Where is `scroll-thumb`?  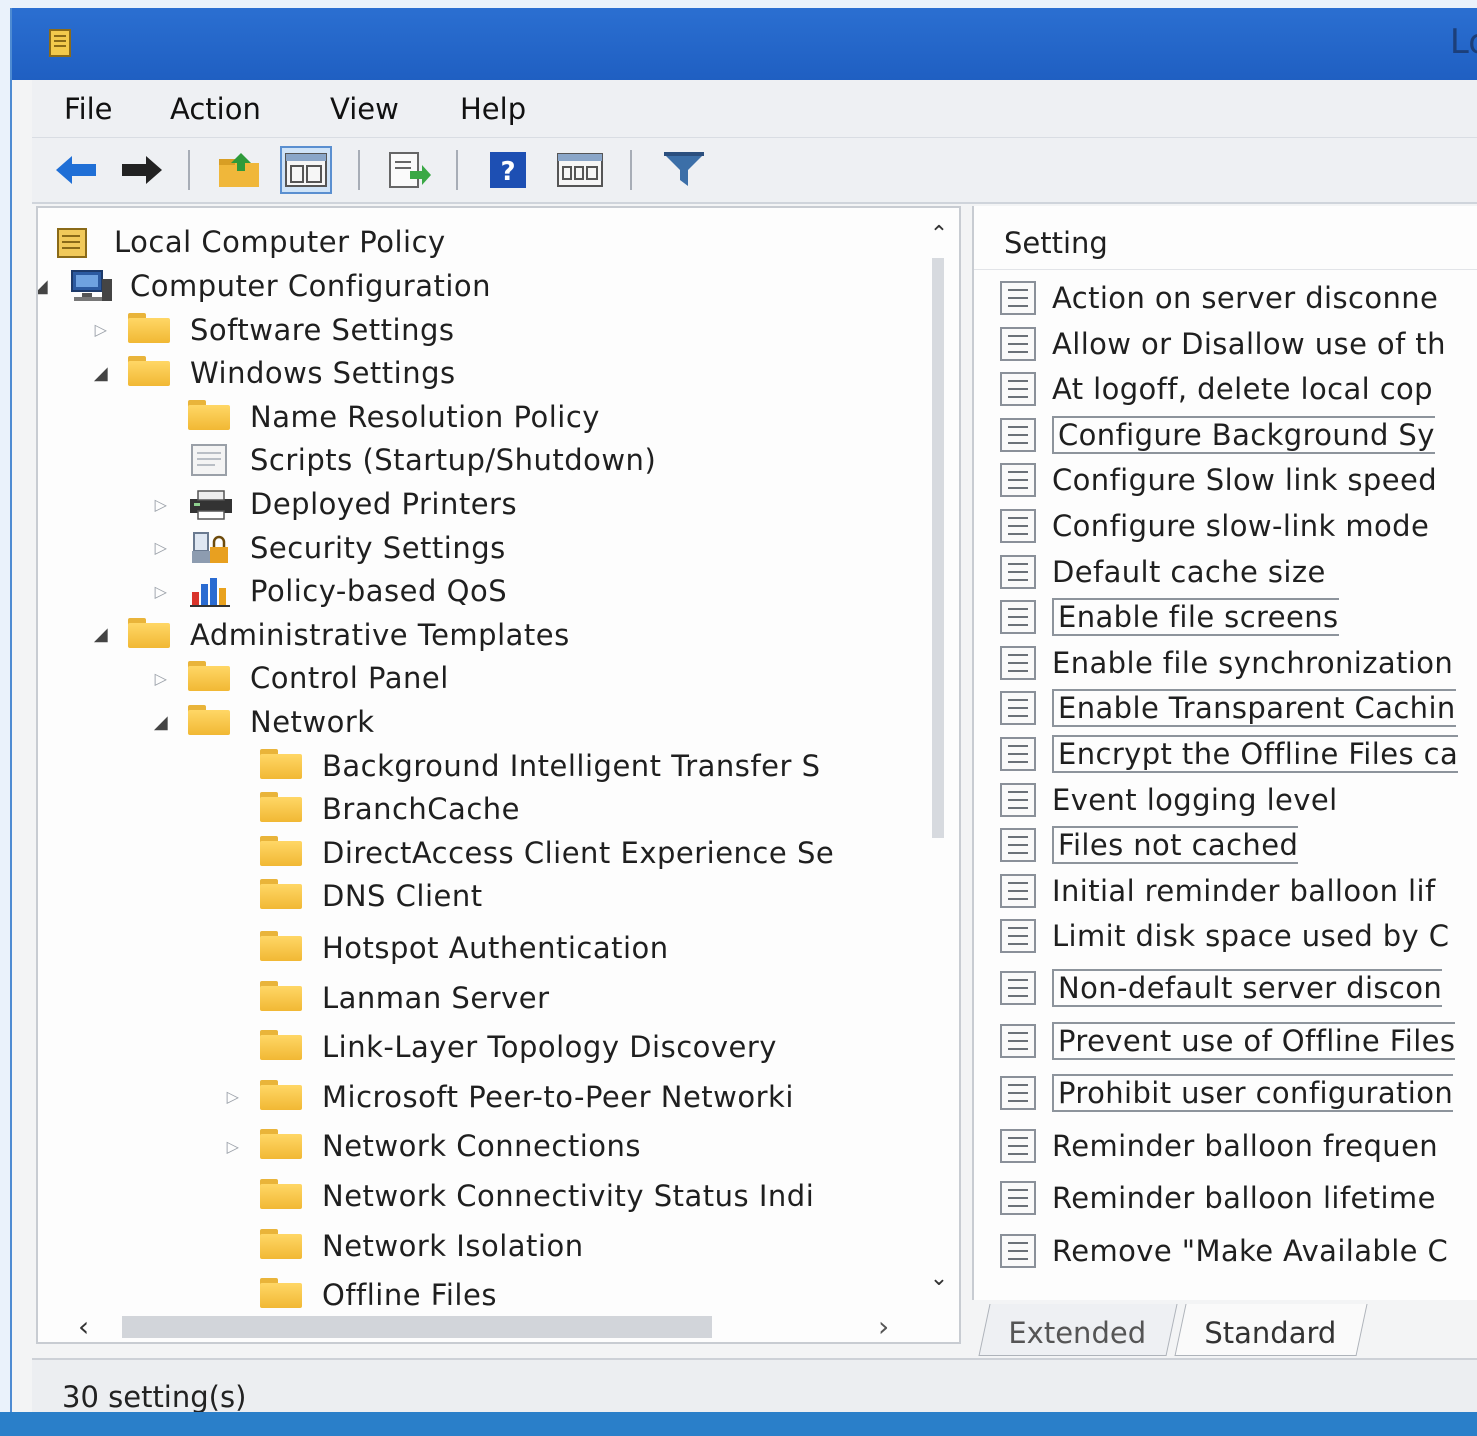
scroll-thumb is located at coordinates (938, 548).